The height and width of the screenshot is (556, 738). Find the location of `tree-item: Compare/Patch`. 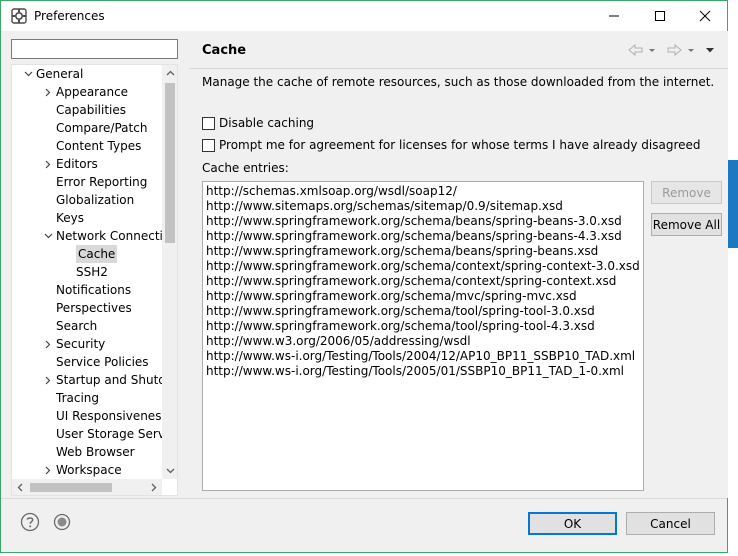

tree-item: Compare/Patch is located at coordinates (87, 128).